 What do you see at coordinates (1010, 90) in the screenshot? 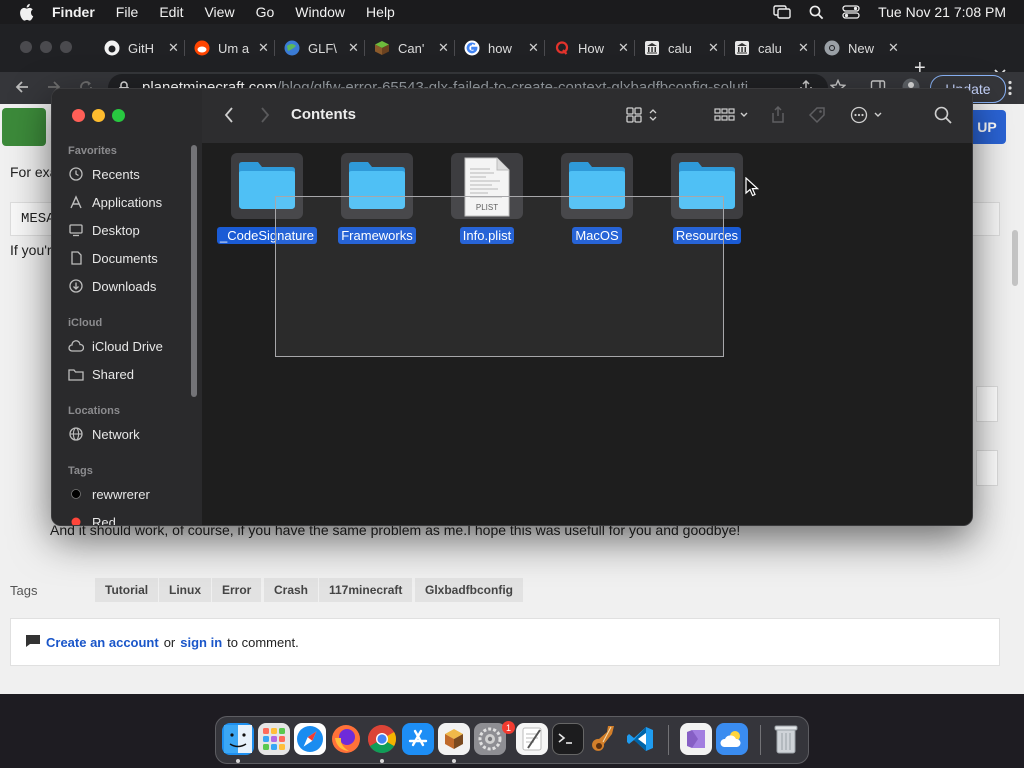
I see `kebab-menu-icon` at bounding box center [1010, 90].